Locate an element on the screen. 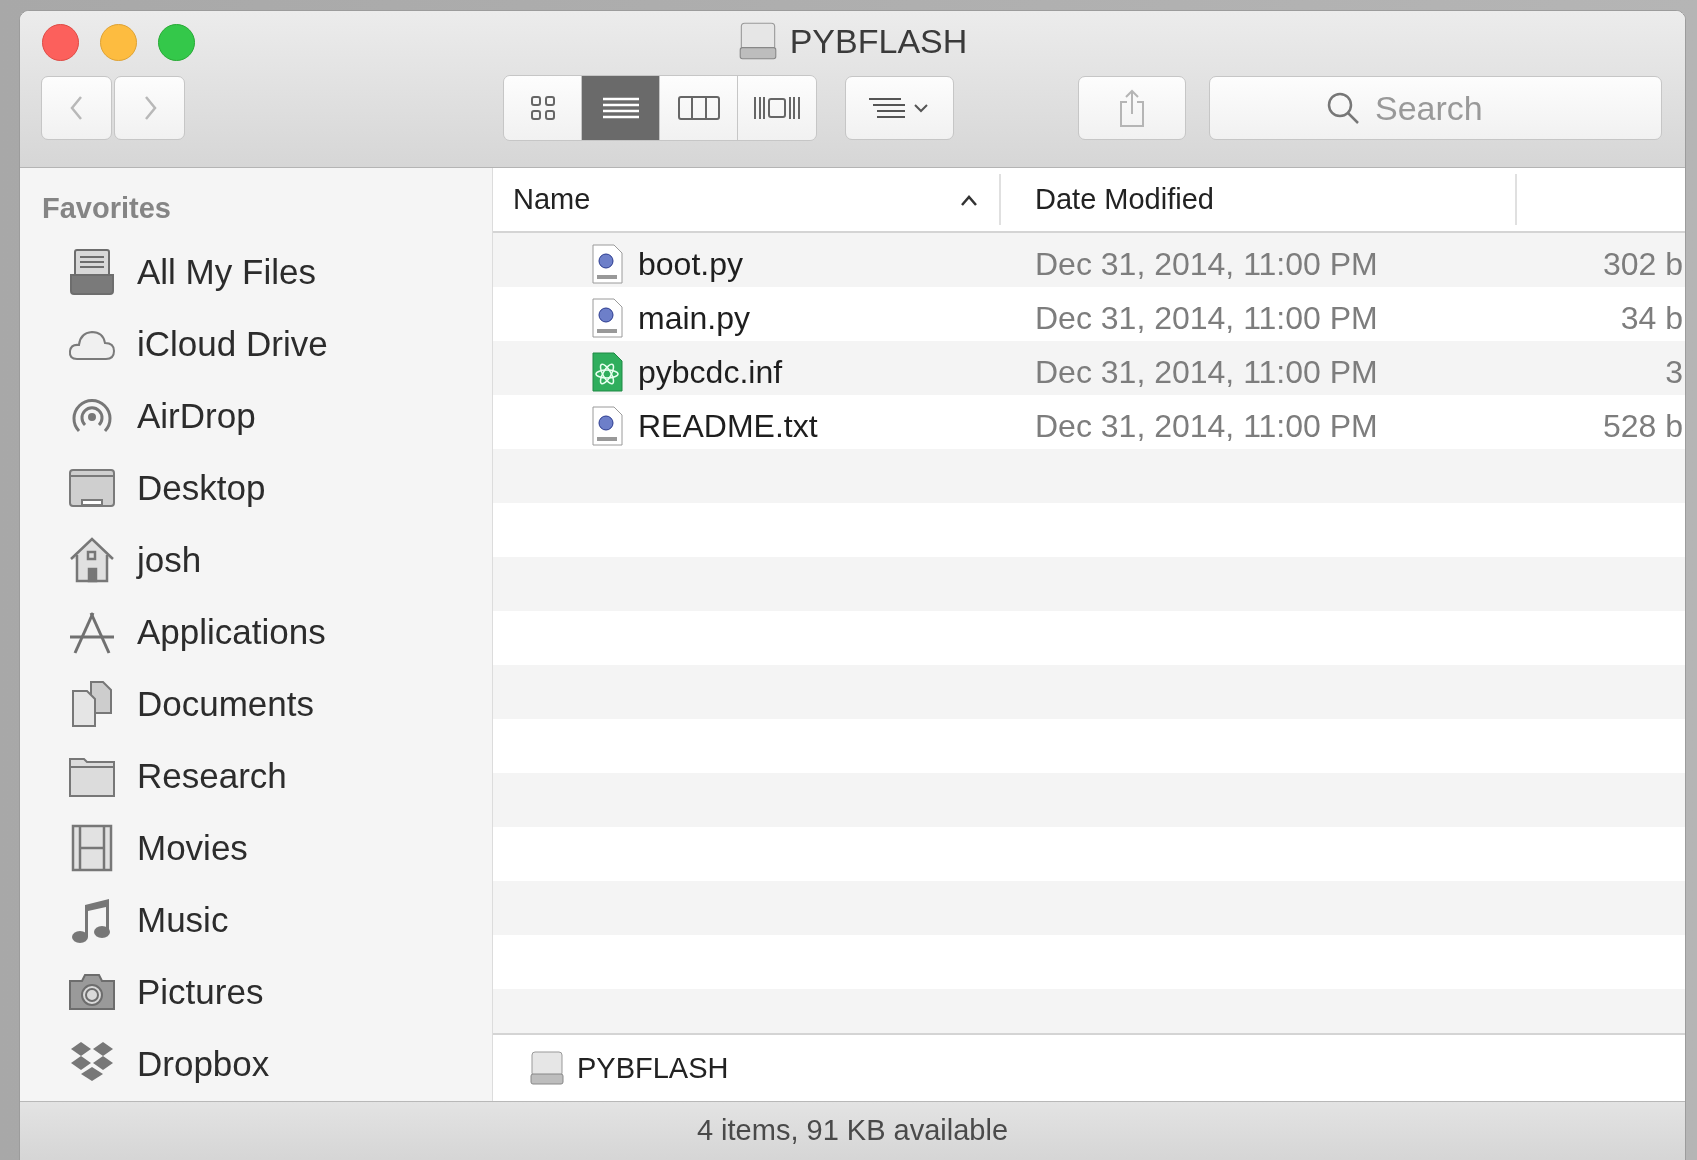 Image resolution: width=1697 pixels, height=1160 pixels. sidebar-item: josh is located at coordinates (256, 560).